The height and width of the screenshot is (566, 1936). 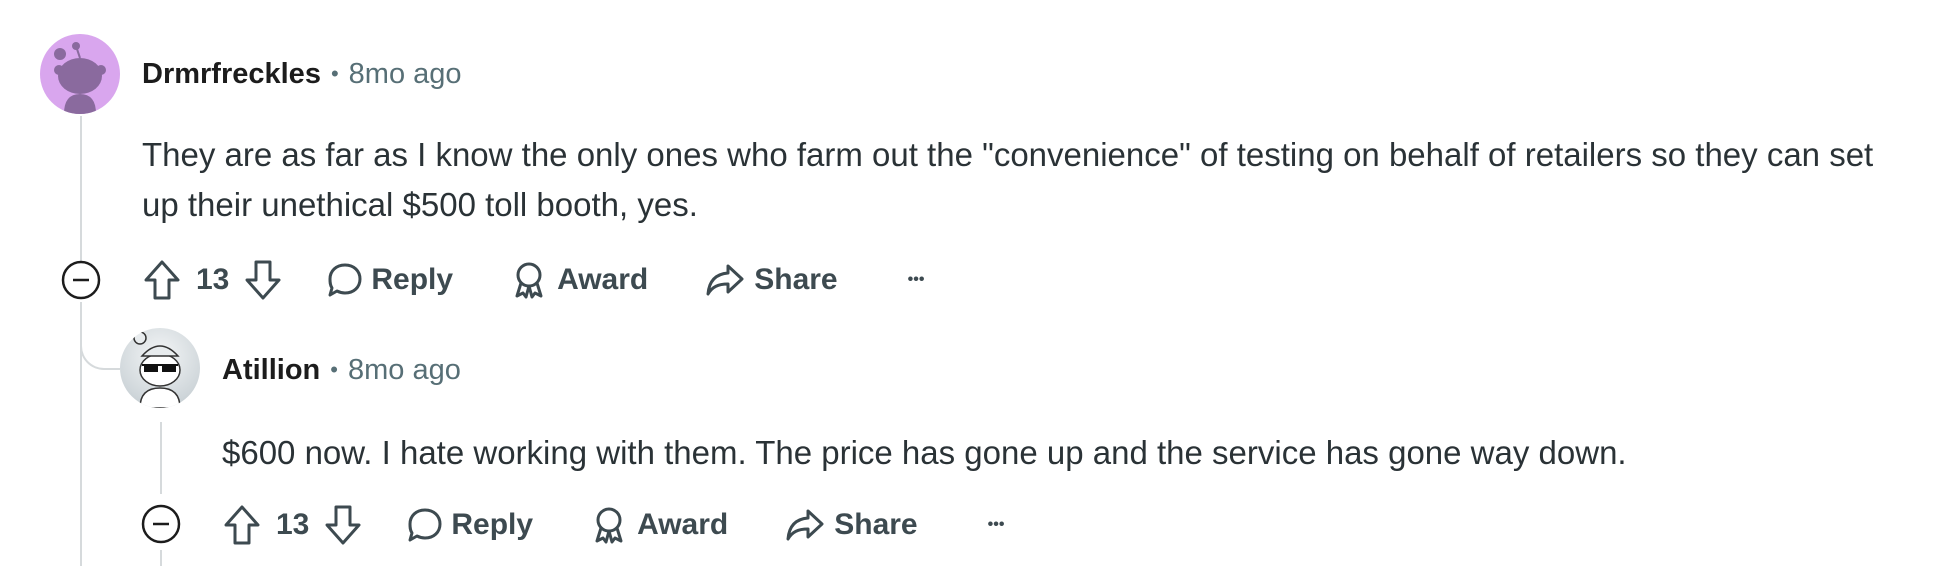 I want to click on username: Atillion, so click(x=271, y=370).